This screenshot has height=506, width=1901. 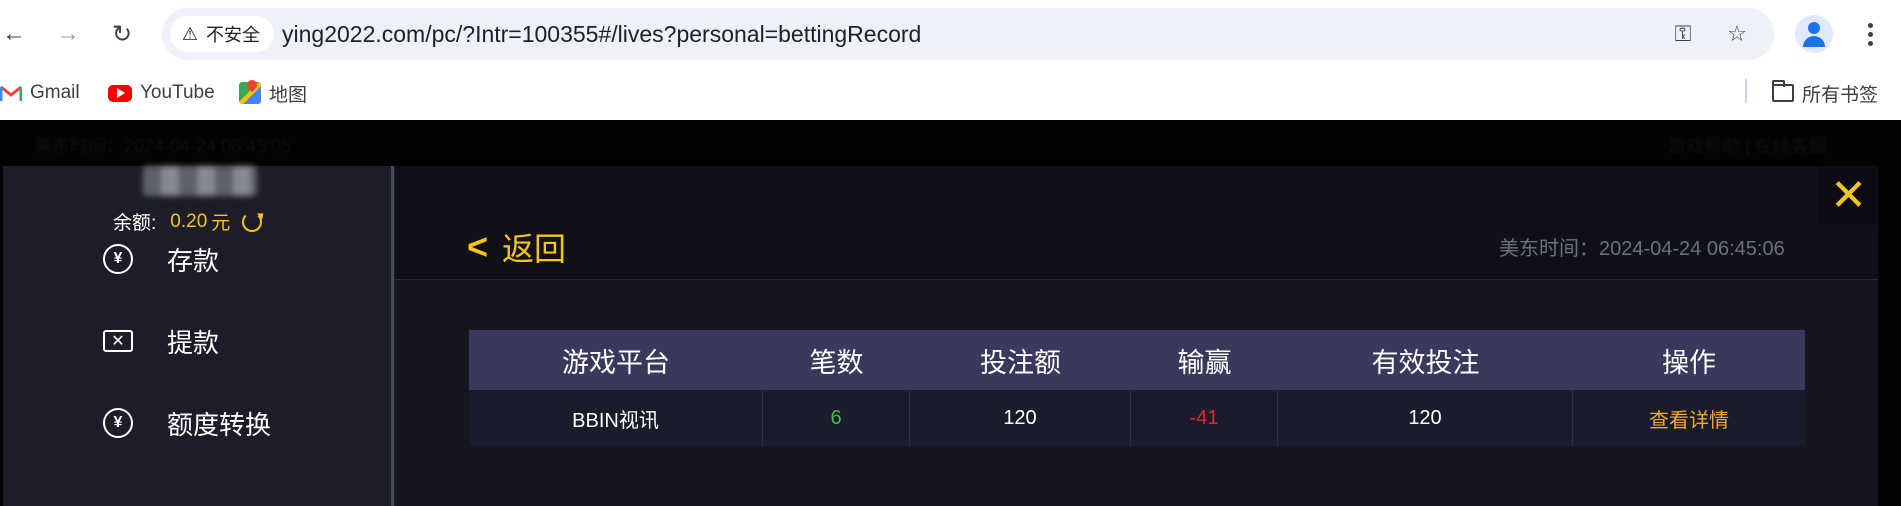 What do you see at coordinates (118, 423) in the screenshot?
I see `exchange-icon: ¥` at bounding box center [118, 423].